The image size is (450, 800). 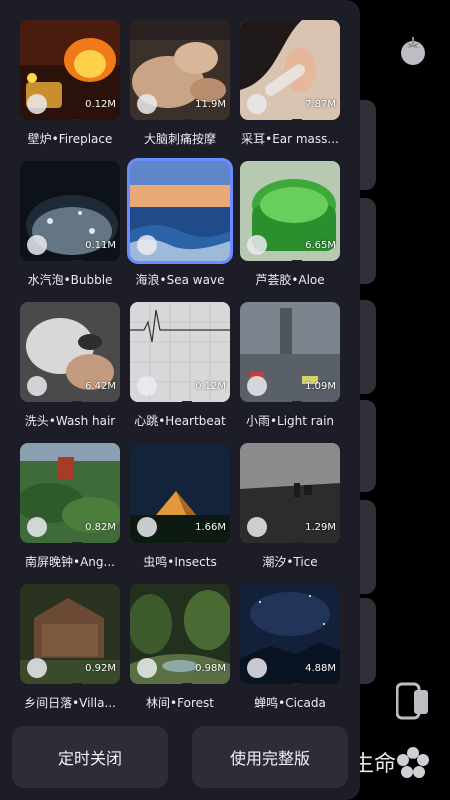 I want to click on sound-thumbnail: 1.66M, so click(x=180, y=493).